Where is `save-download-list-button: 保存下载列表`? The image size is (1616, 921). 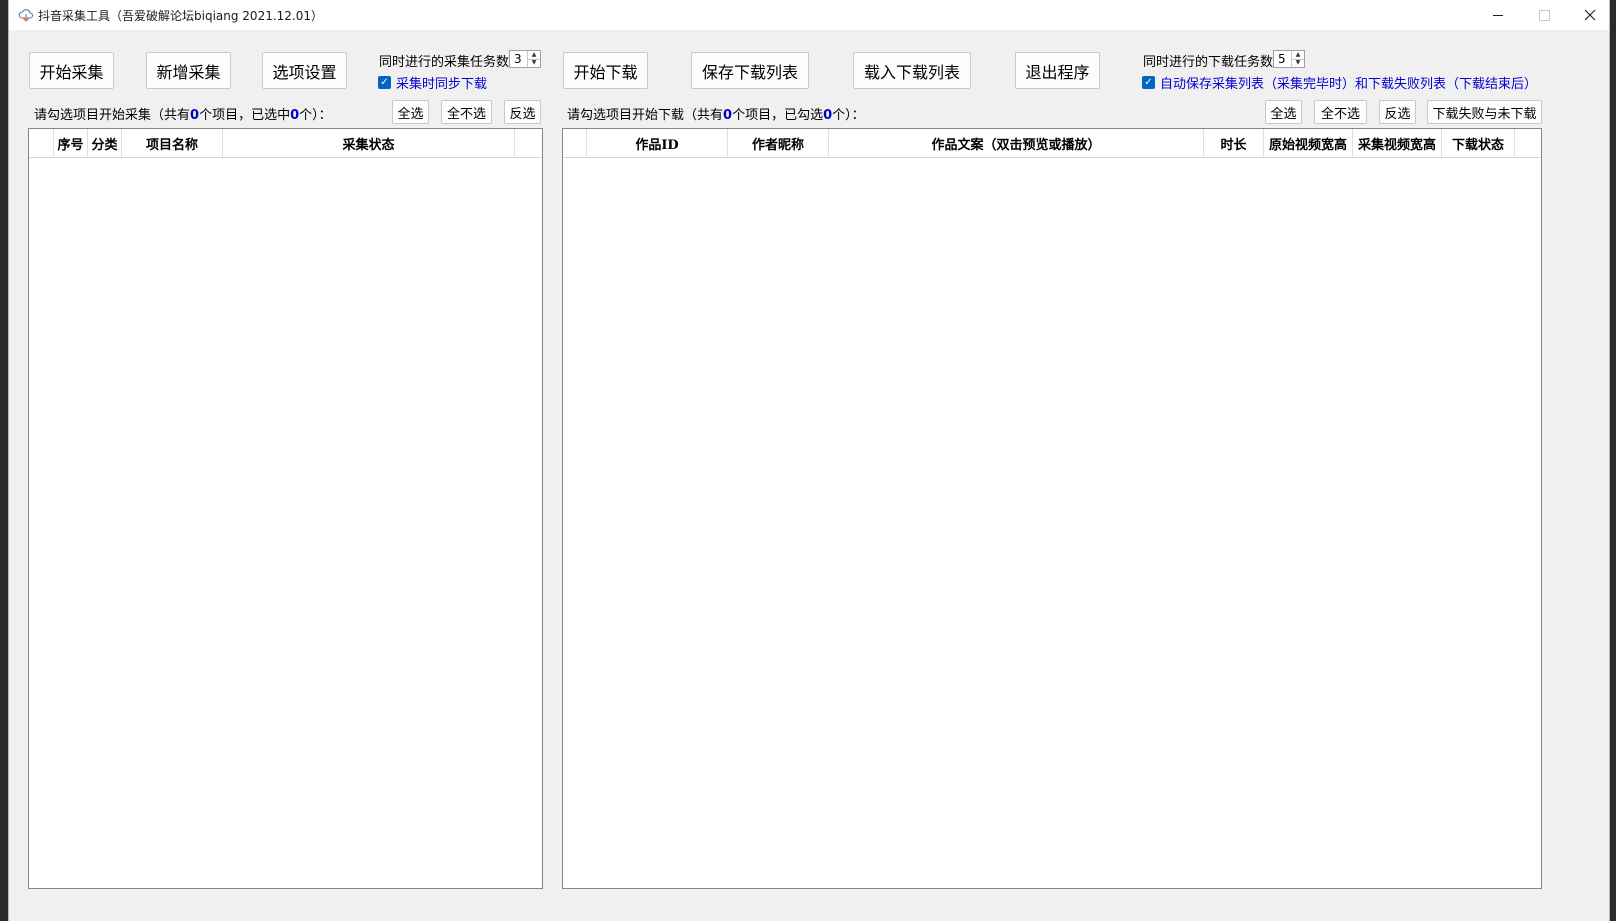 save-download-list-button: 保存下载列表 is located at coordinates (750, 70).